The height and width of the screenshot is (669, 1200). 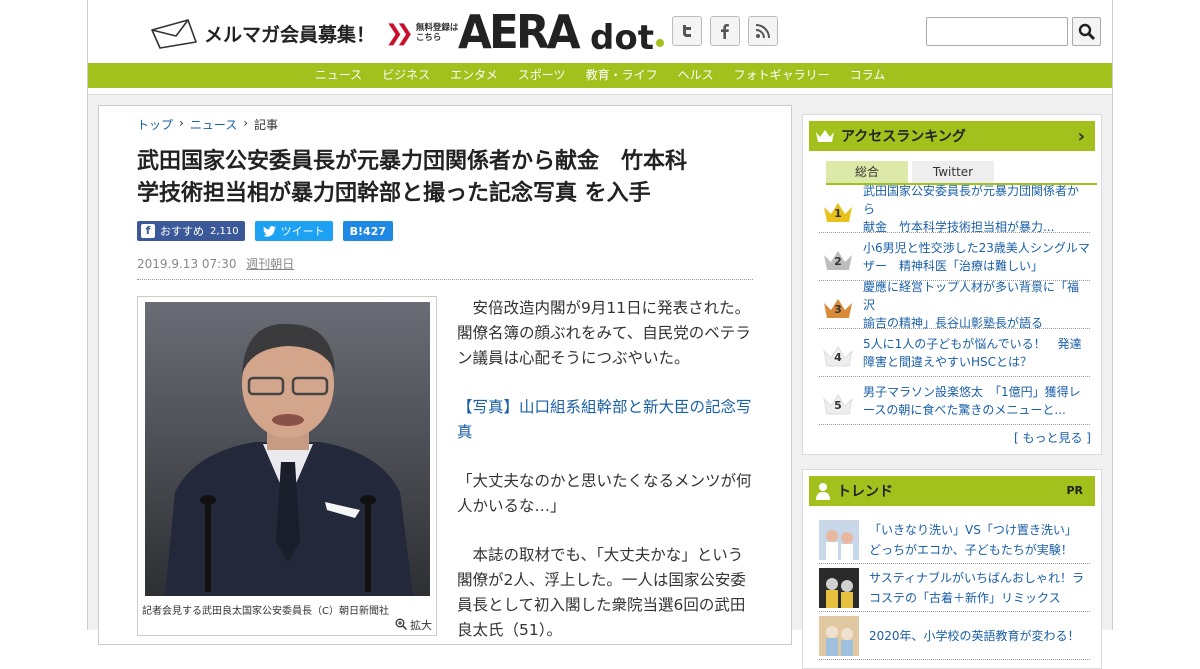 What do you see at coordinates (868, 75) in the screenshot?
I see `nav-column: コラム` at bounding box center [868, 75].